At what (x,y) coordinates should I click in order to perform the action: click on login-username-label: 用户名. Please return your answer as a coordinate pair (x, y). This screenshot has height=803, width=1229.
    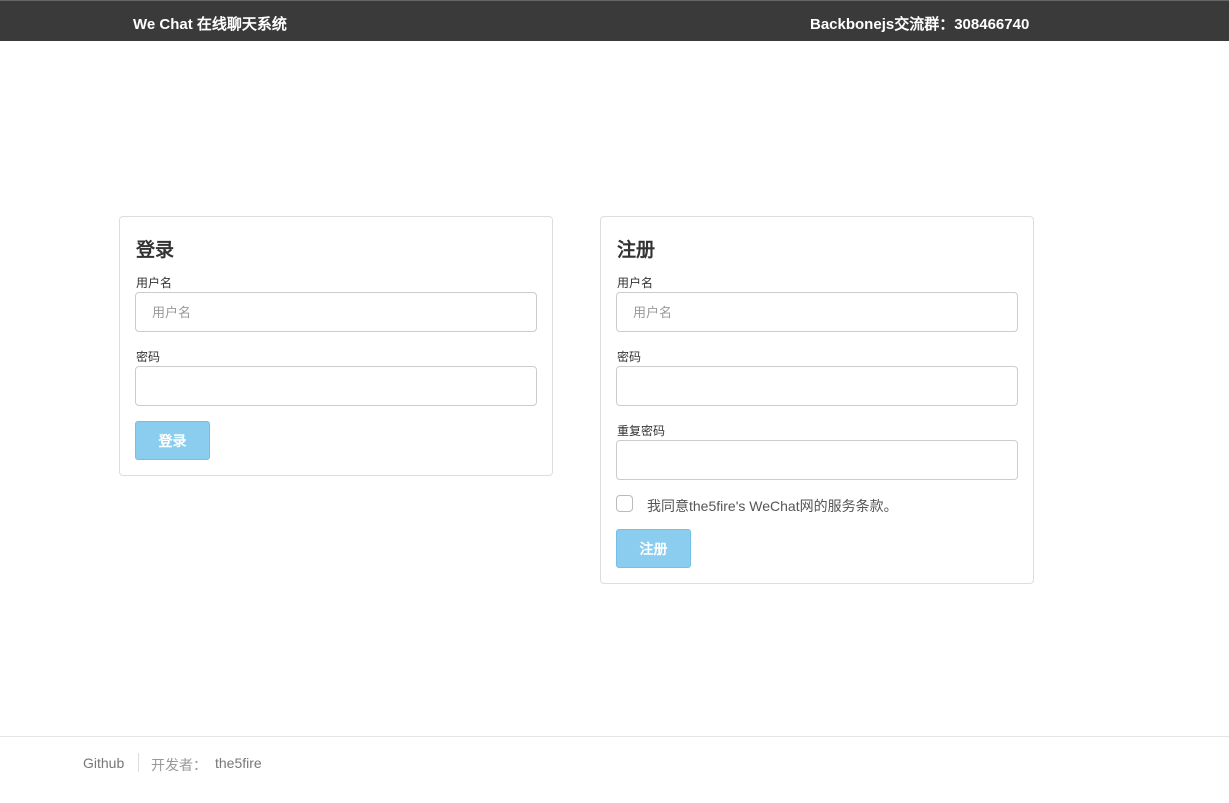
    Looking at the image, I should click on (154, 283).